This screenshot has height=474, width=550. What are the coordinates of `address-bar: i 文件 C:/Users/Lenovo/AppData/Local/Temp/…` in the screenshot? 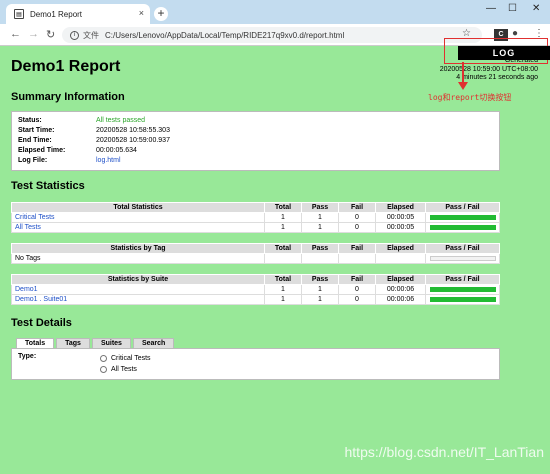 It's located at (272, 35).